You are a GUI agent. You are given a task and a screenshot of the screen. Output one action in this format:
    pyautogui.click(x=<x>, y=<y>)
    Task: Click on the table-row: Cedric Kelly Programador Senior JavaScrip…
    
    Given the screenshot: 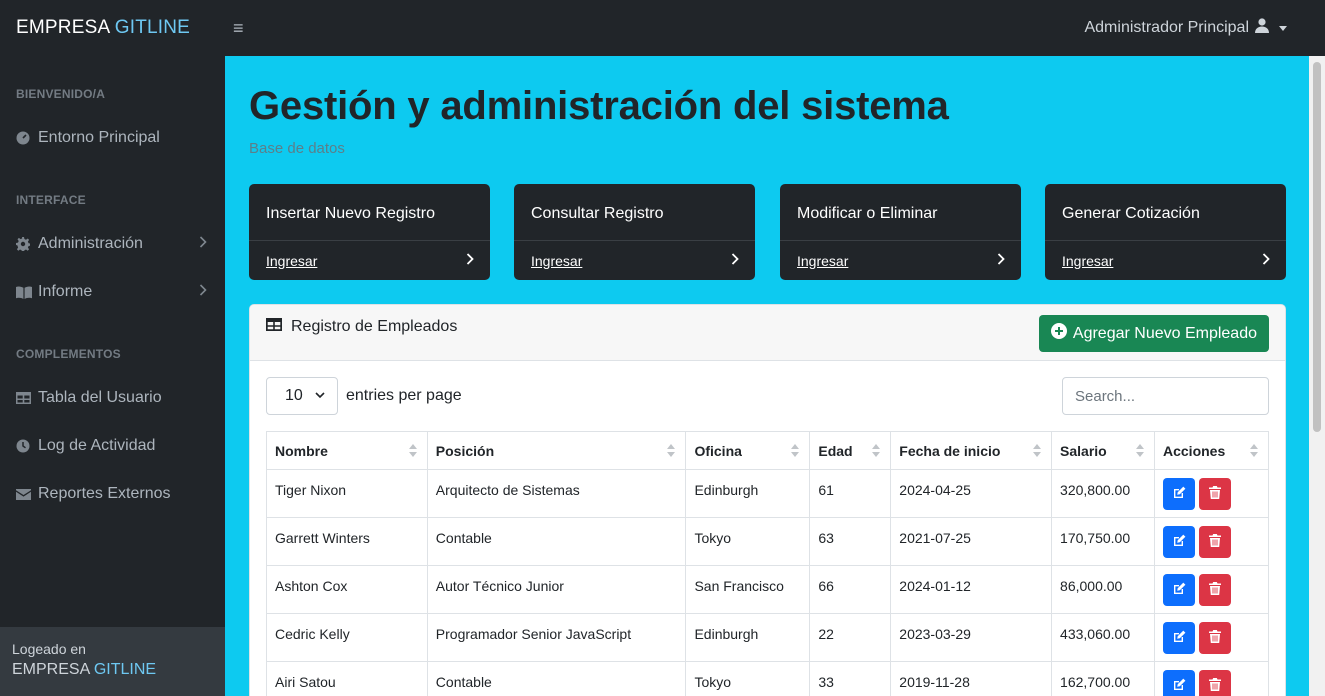 What is the action you would take?
    pyautogui.click(x=767, y=637)
    